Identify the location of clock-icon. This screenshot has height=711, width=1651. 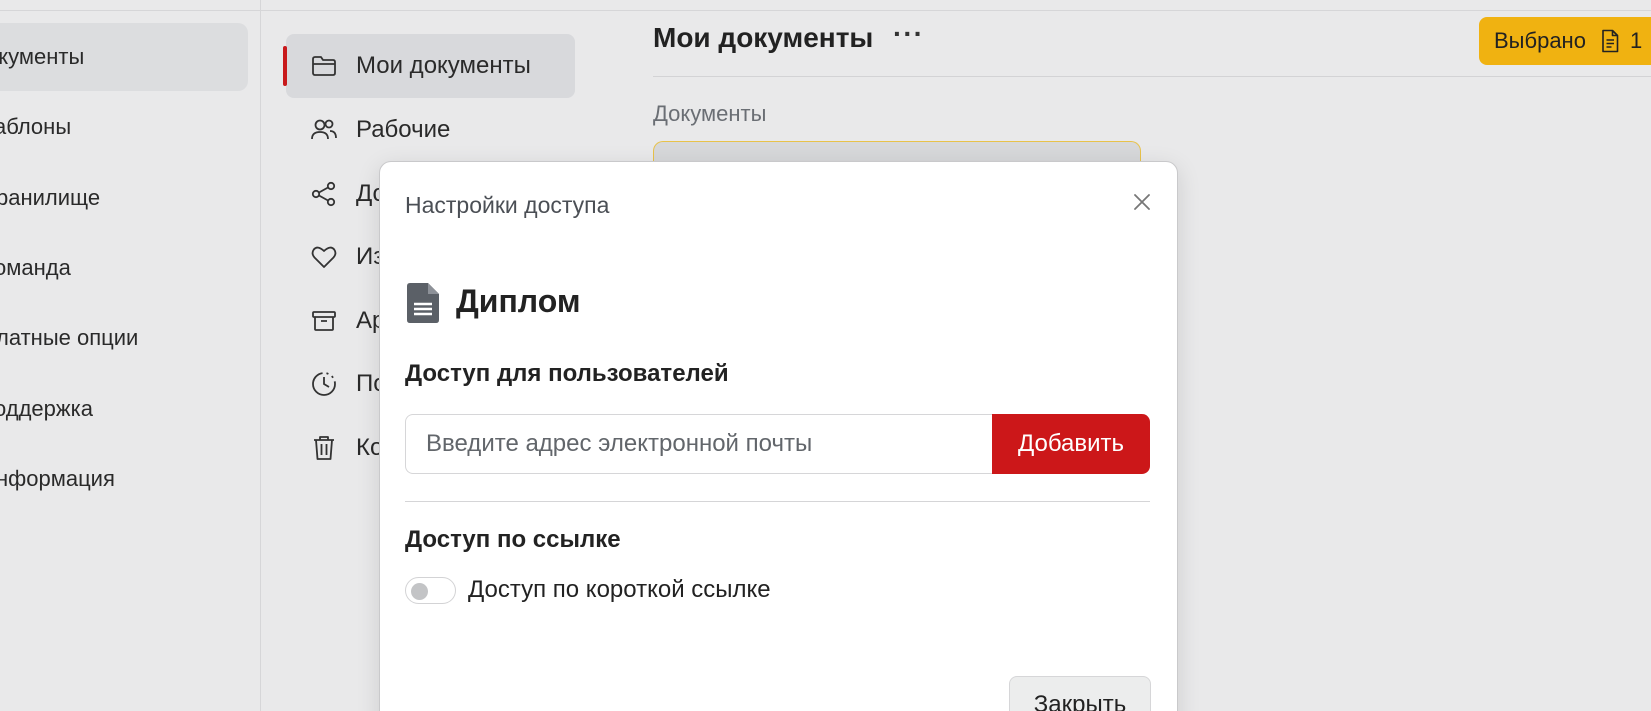
(324, 384).